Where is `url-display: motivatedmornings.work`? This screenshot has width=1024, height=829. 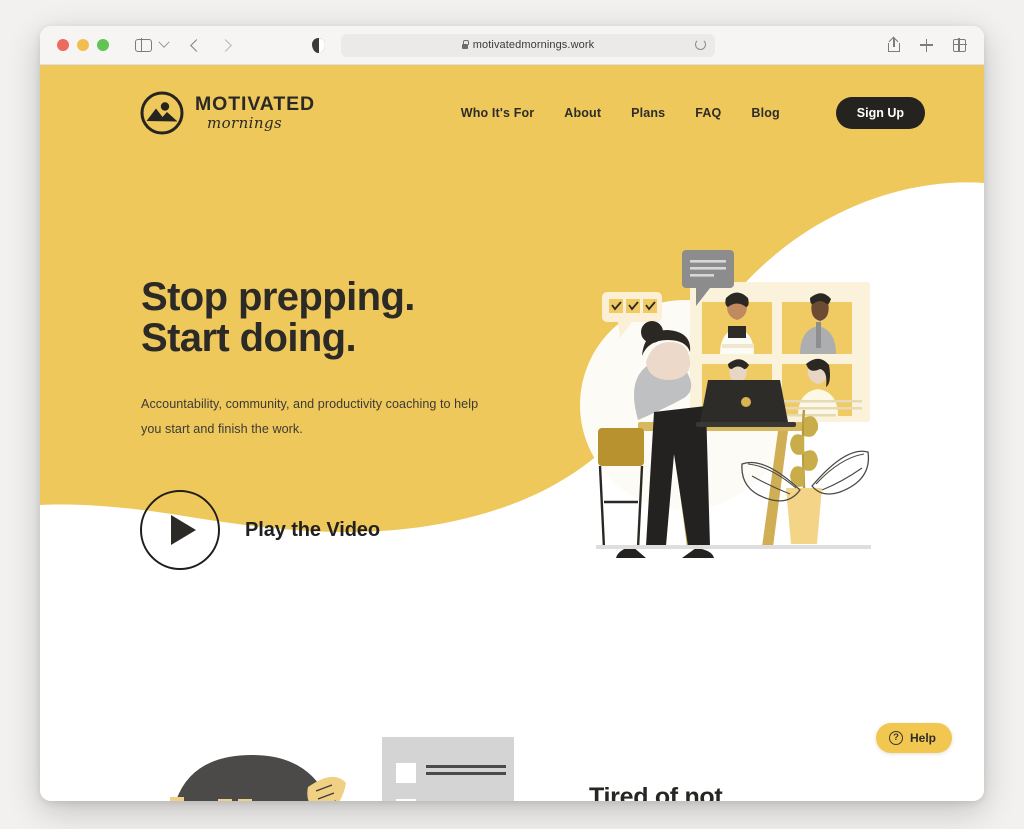 url-display: motivatedmornings.work is located at coordinates (528, 45).